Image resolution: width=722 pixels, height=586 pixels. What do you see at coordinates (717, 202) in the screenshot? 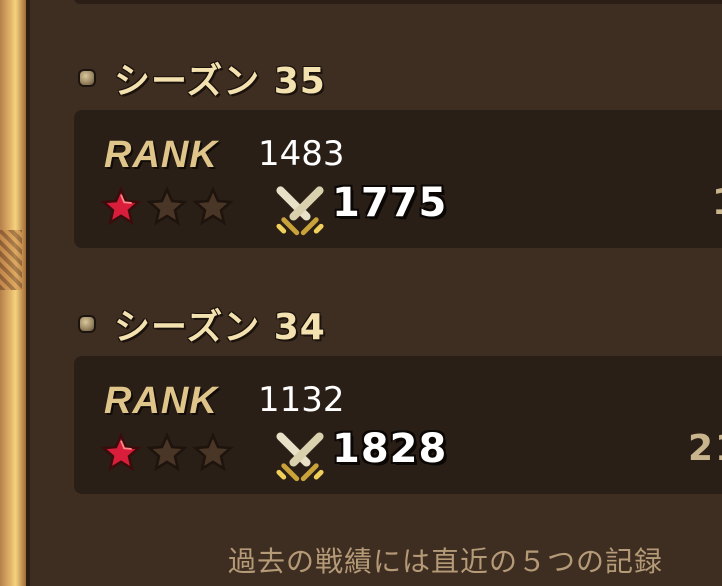
I see `cut-off-value: 1` at bounding box center [717, 202].